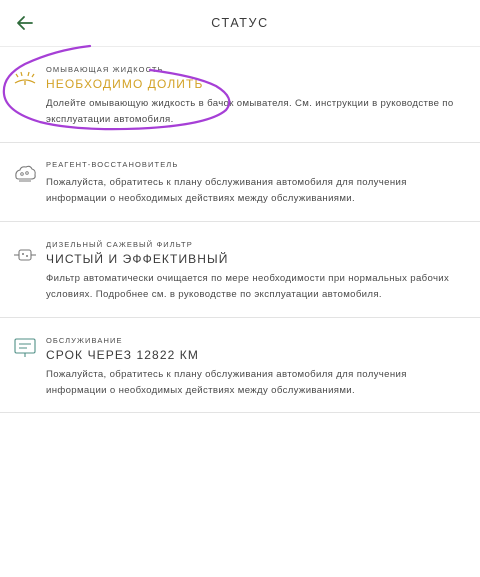  What do you see at coordinates (84, 340) in the screenshot?
I see `item-category: ОБСЛУЖИВАНИЕ` at bounding box center [84, 340].